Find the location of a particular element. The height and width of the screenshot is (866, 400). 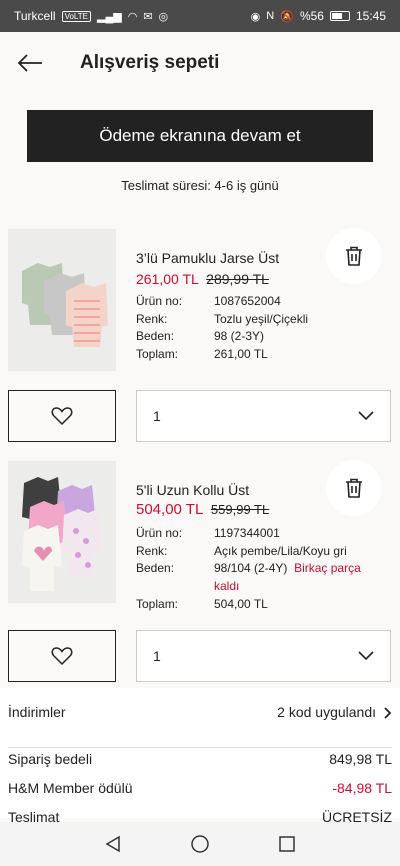

nav-back-icon is located at coordinates (113, 844).